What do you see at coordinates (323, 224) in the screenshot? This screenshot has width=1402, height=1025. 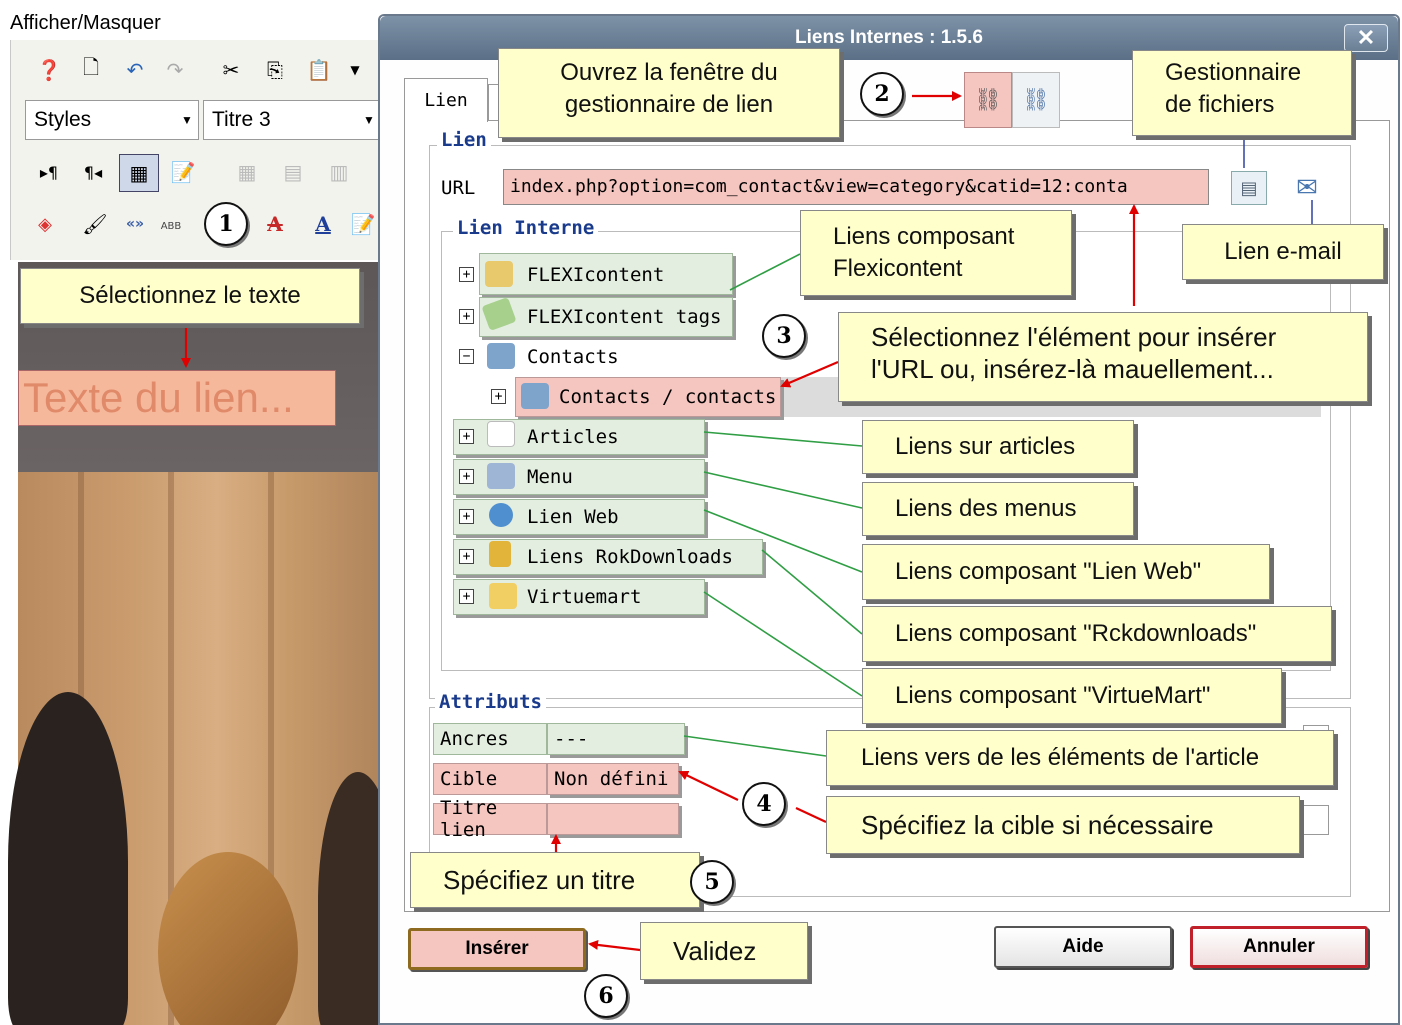 I see `font-color-icon: A` at bounding box center [323, 224].